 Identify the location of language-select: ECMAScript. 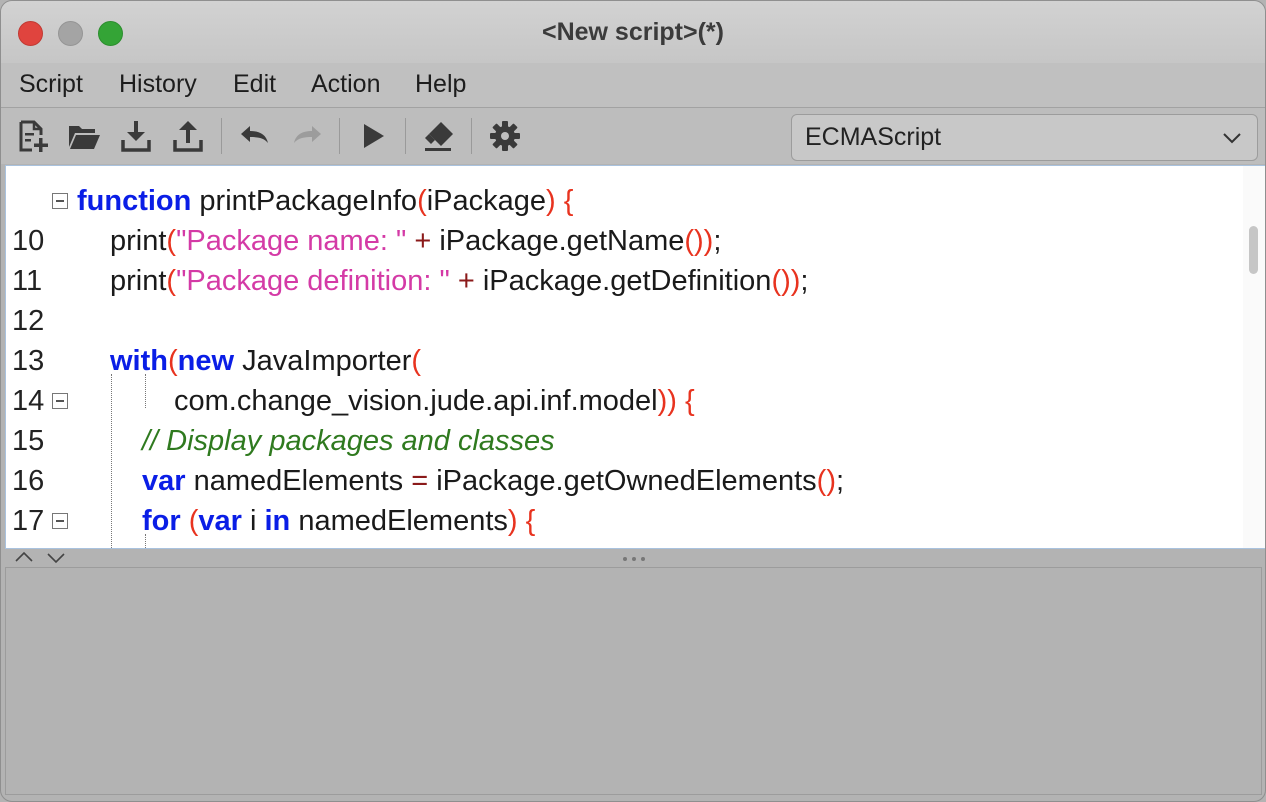
(1024, 137).